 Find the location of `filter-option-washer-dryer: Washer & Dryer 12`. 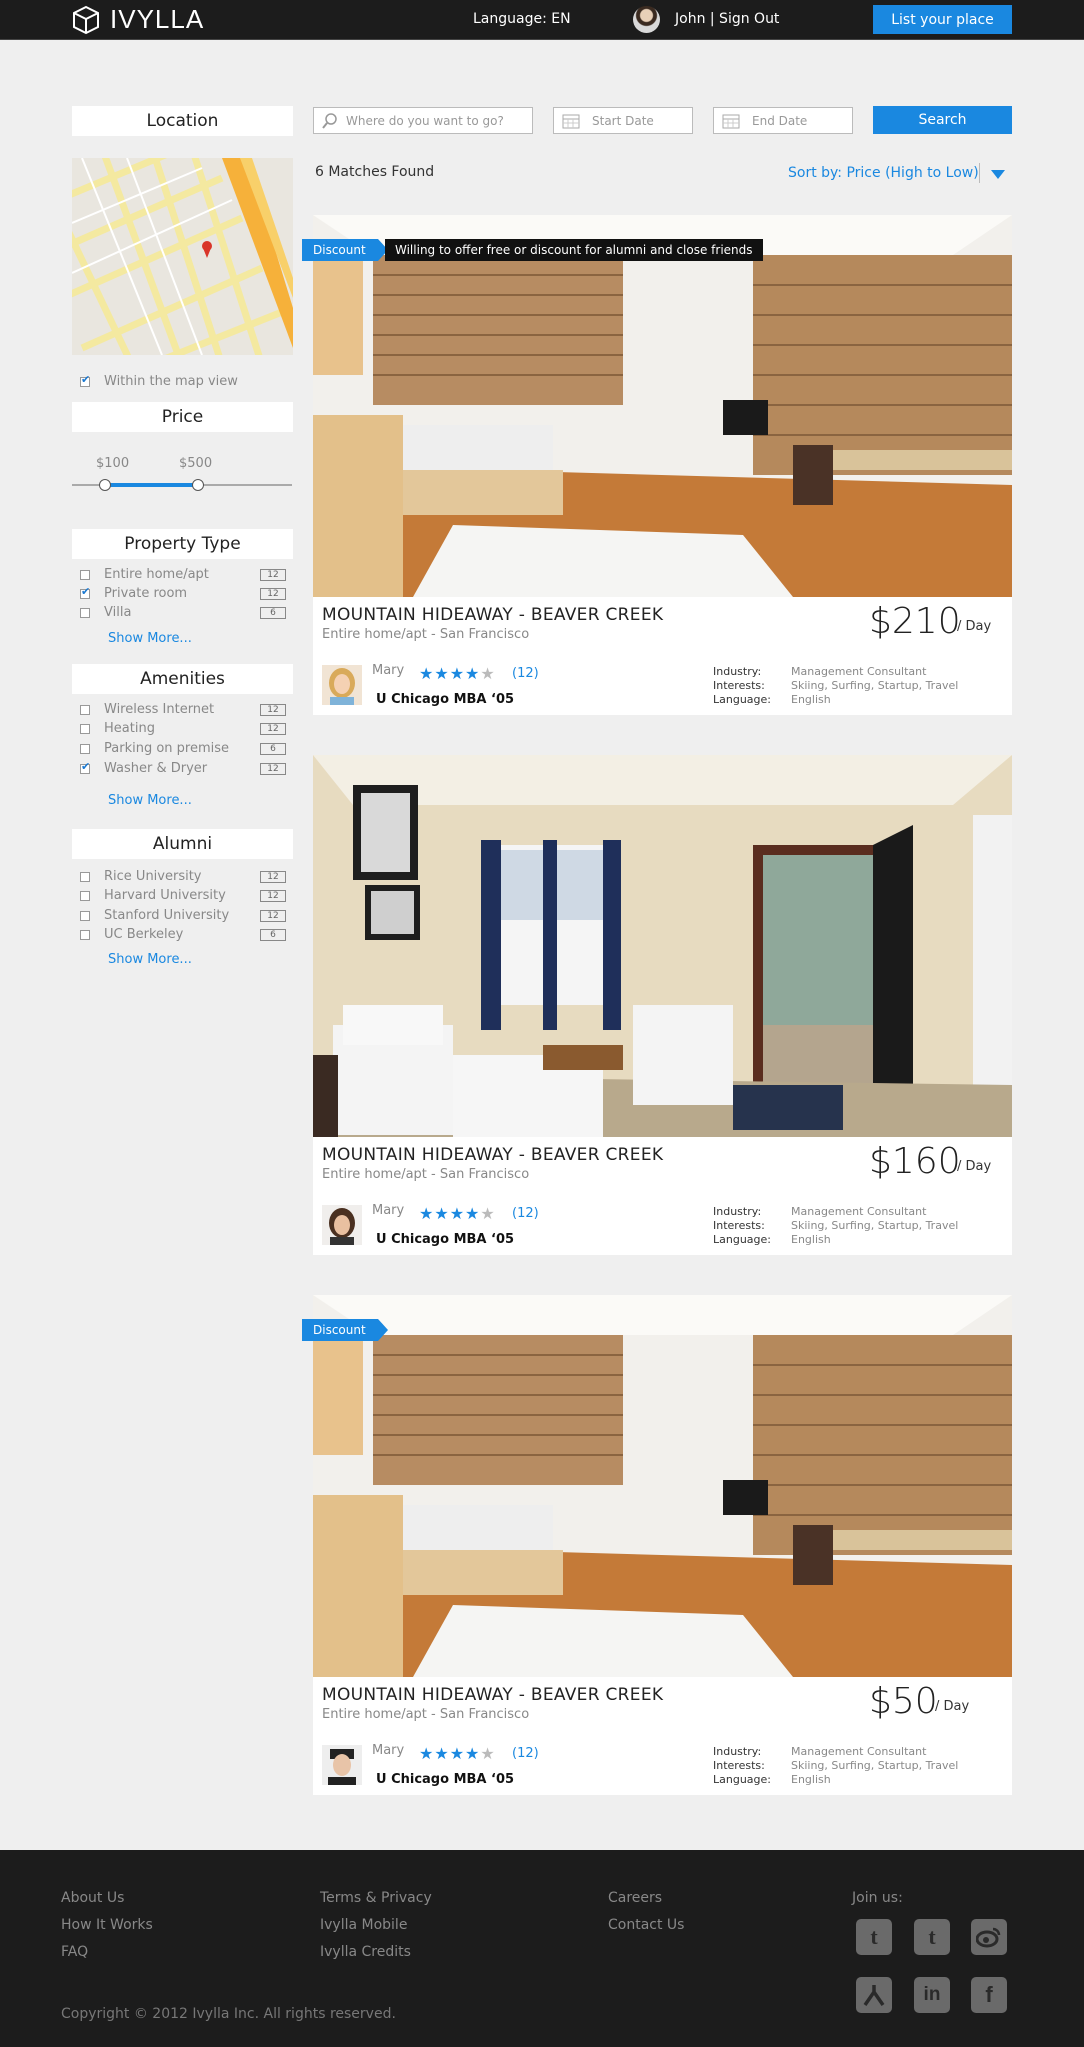

filter-option-washer-dryer: Washer & Dryer 12 is located at coordinates (185, 768).